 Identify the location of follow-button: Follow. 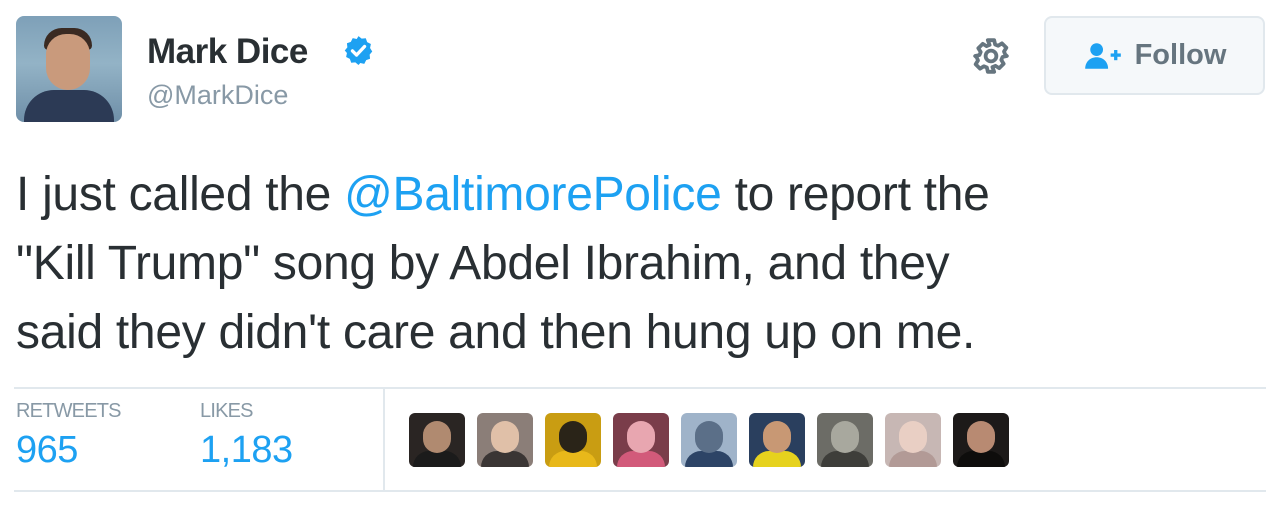
(1154, 55).